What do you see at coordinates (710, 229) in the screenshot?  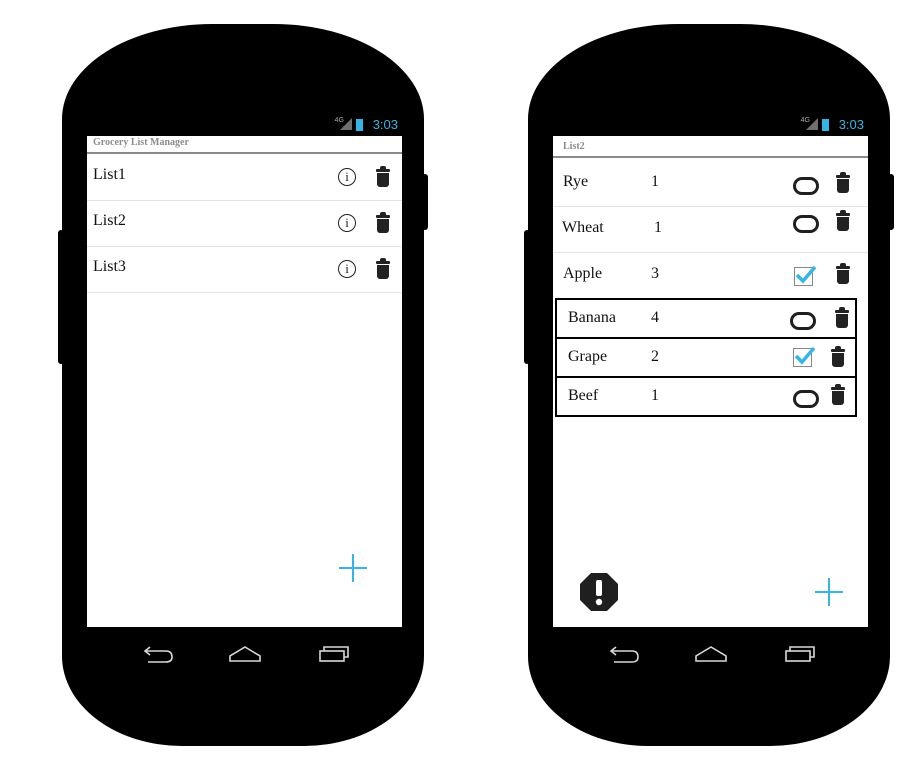 I see `list-item: Wheat 1` at bounding box center [710, 229].